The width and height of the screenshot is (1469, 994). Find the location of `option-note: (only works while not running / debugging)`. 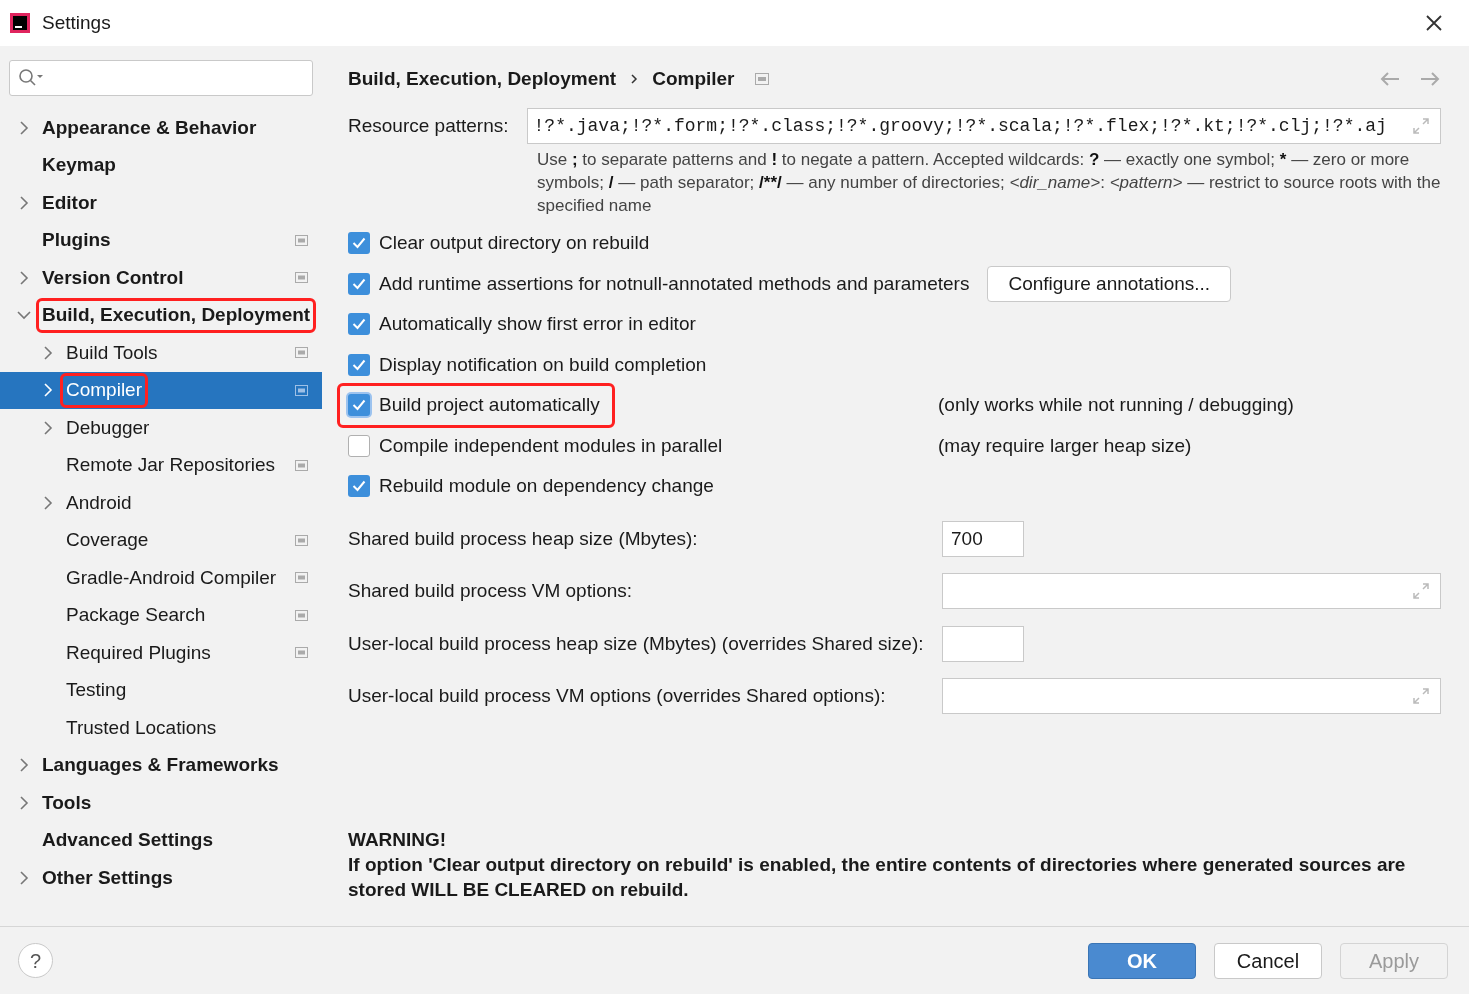

option-note: (only works while not running / debugging) is located at coordinates (1116, 405).